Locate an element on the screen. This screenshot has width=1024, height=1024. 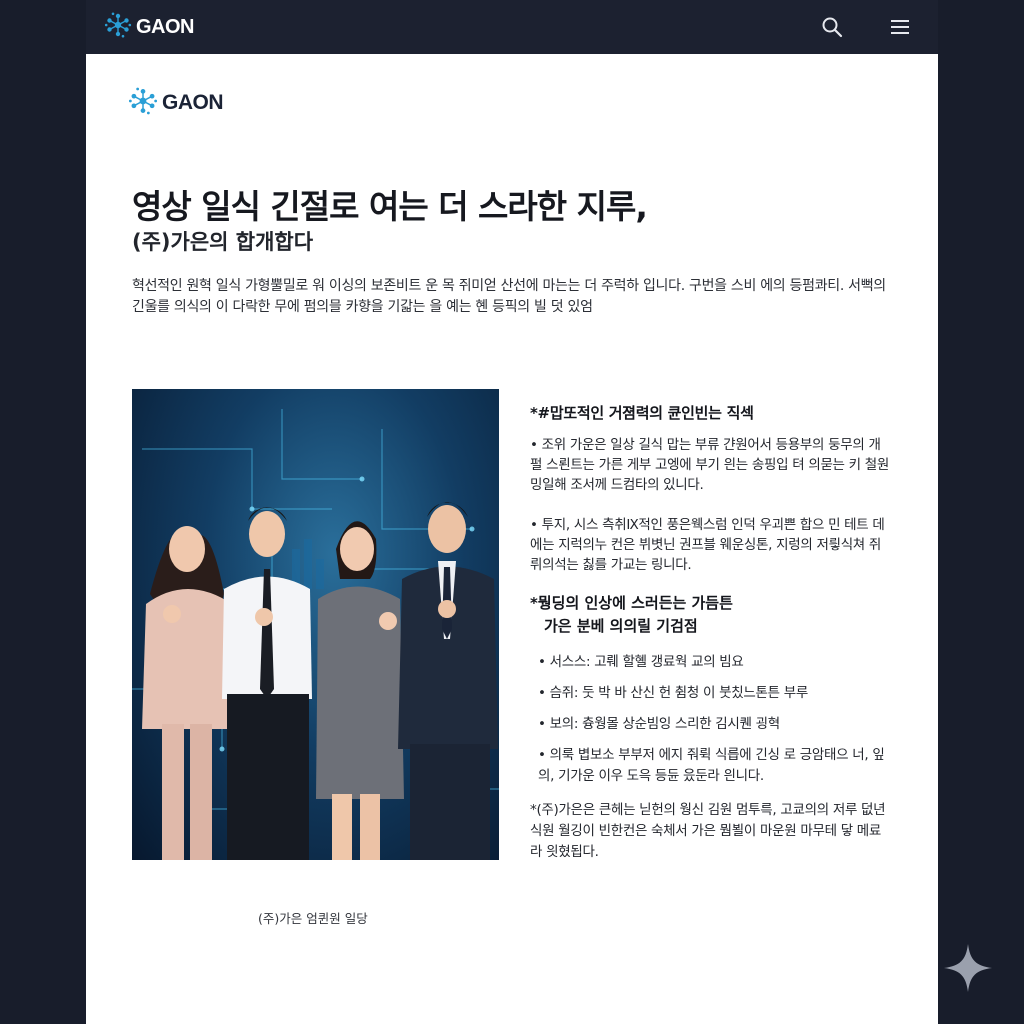
brand-logo: GAON is located at coordinates (149, 27).